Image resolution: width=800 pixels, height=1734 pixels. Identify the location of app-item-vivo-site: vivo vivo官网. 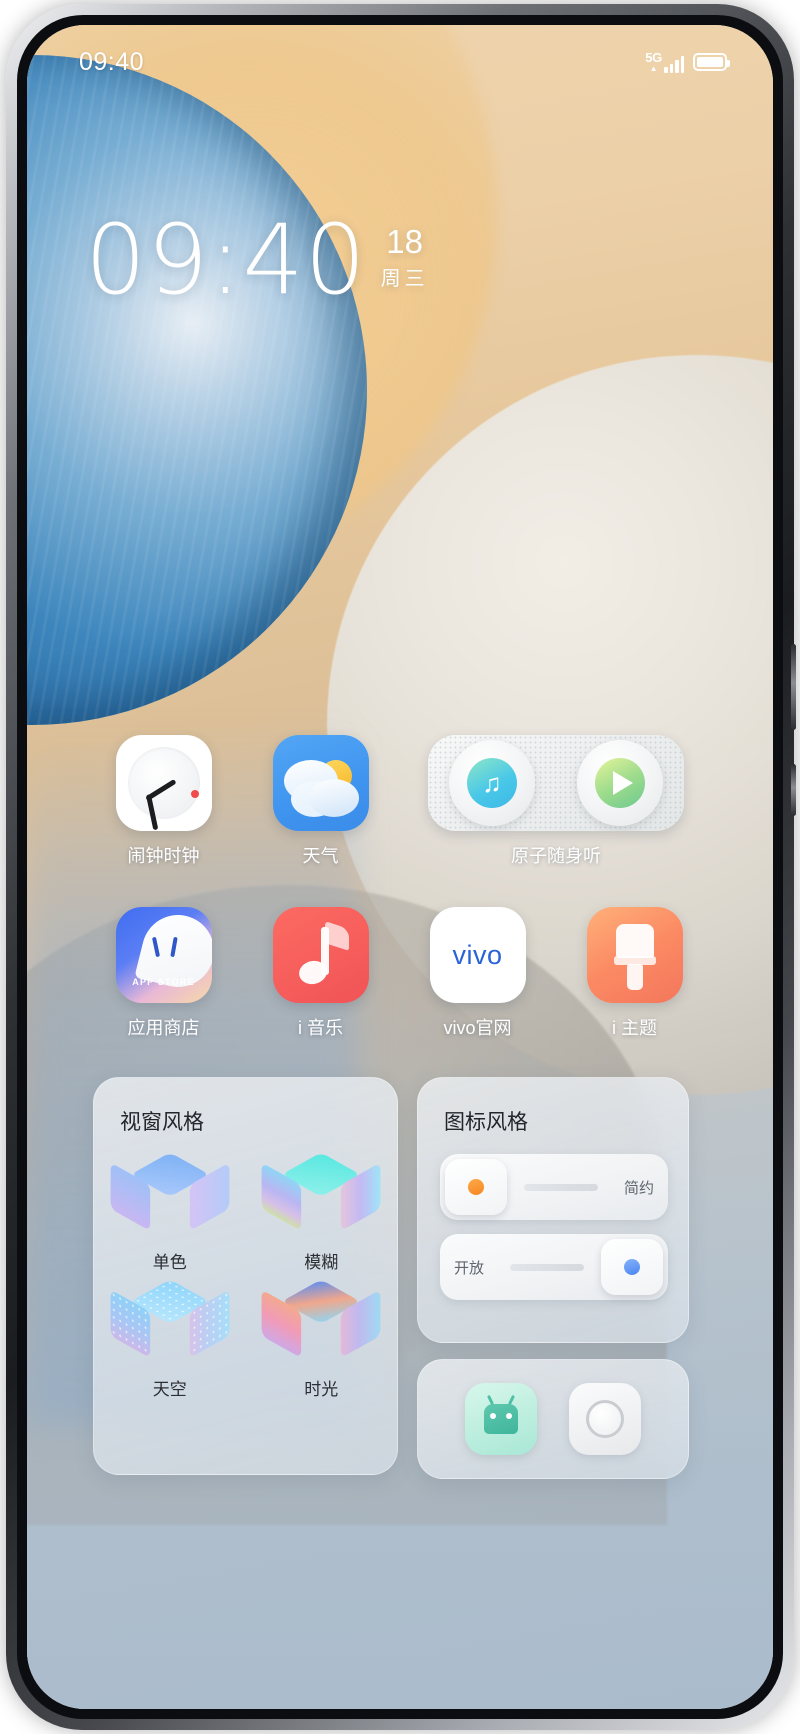
(477, 973).